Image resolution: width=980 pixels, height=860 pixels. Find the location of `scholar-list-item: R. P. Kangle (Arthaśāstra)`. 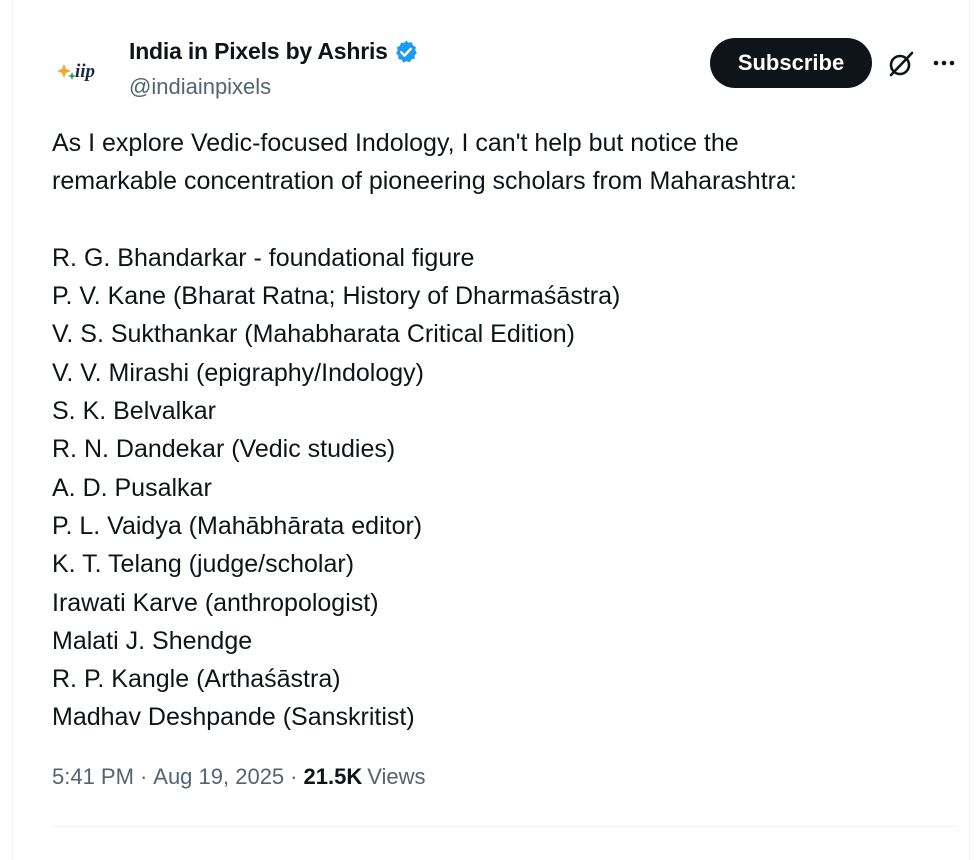

scholar-list-item: R. P. Kangle (Arthaśāstra) is located at coordinates (196, 679).